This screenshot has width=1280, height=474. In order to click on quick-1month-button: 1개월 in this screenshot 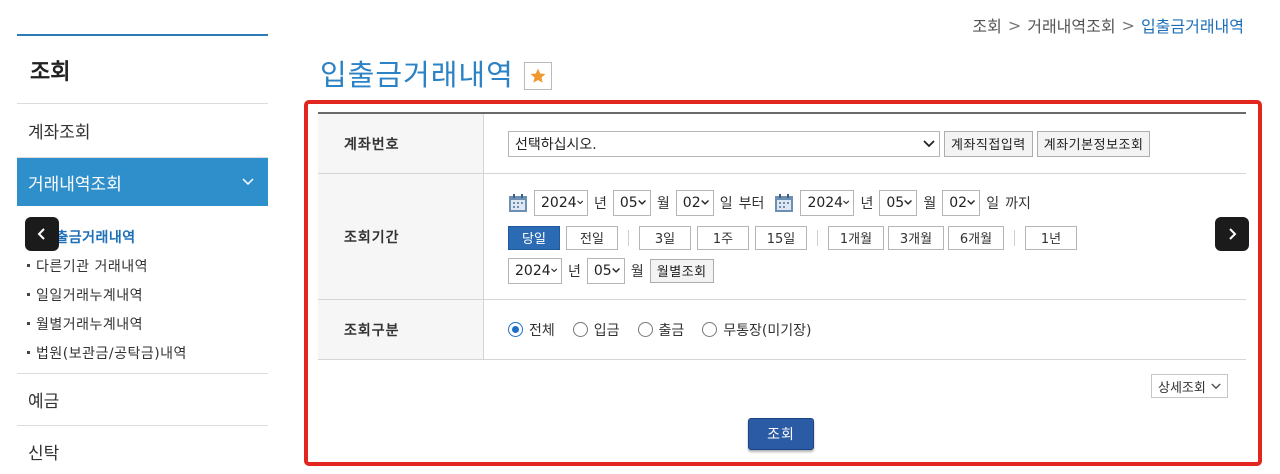, I will do `click(856, 237)`.